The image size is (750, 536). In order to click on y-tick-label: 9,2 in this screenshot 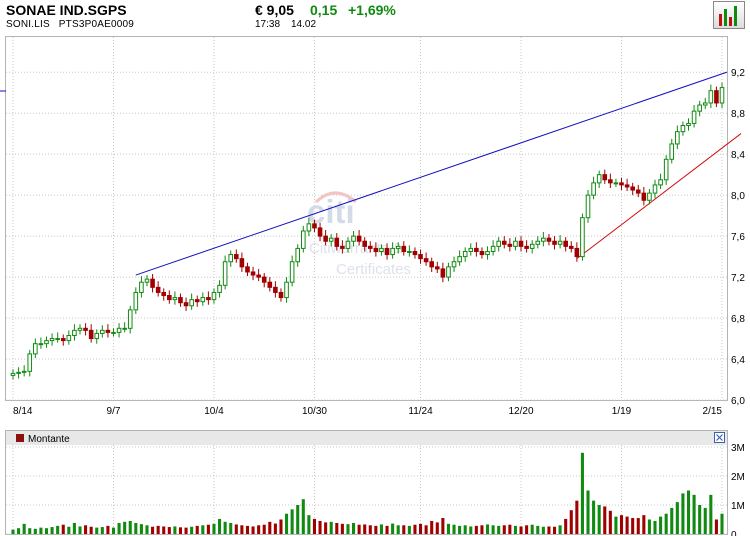, I will do `click(738, 73)`.